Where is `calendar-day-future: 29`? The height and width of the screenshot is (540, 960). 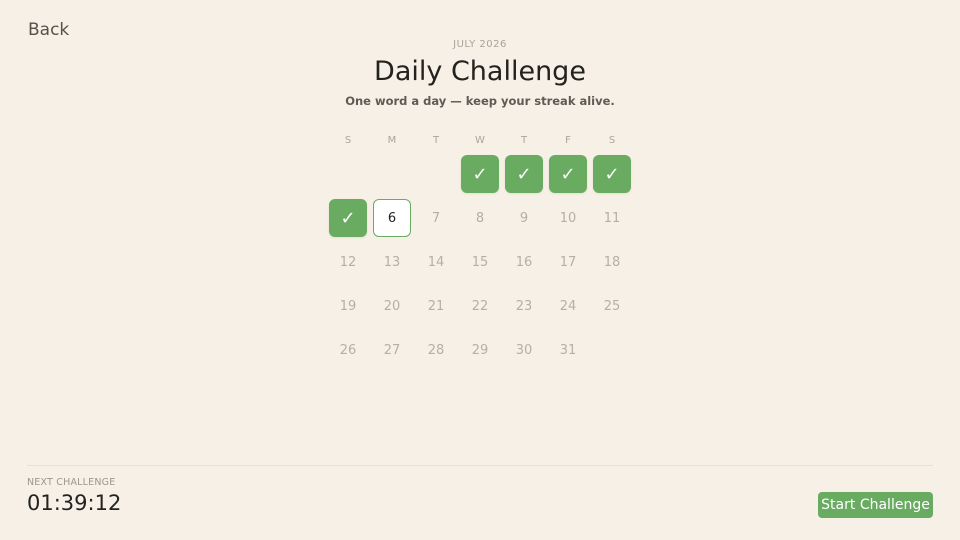
calendar-day-future: 29 is located at coordinates (480, 350).